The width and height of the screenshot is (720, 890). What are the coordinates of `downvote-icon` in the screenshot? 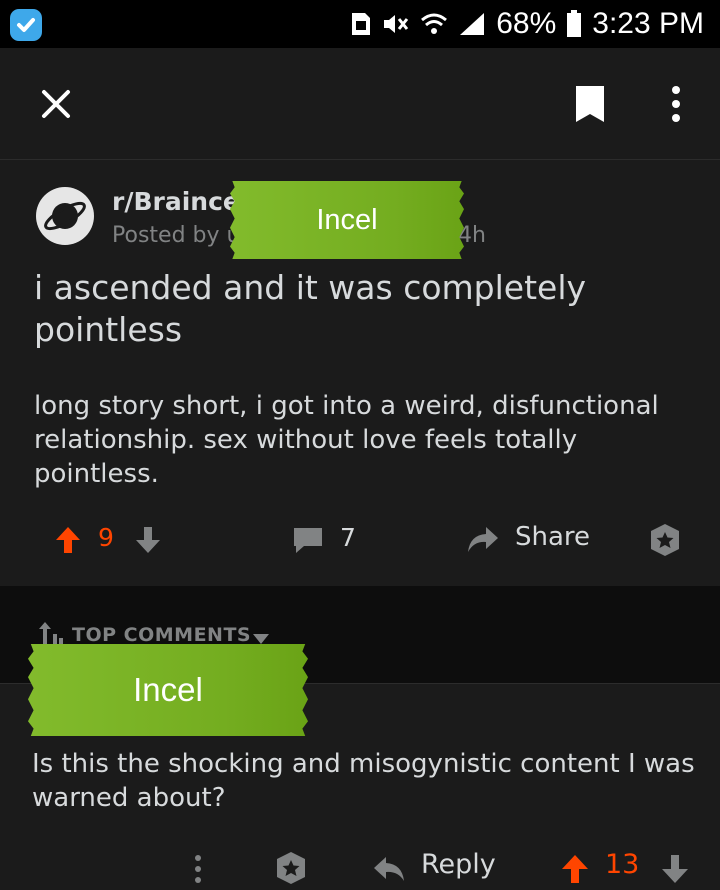 It's located at (148, 540).